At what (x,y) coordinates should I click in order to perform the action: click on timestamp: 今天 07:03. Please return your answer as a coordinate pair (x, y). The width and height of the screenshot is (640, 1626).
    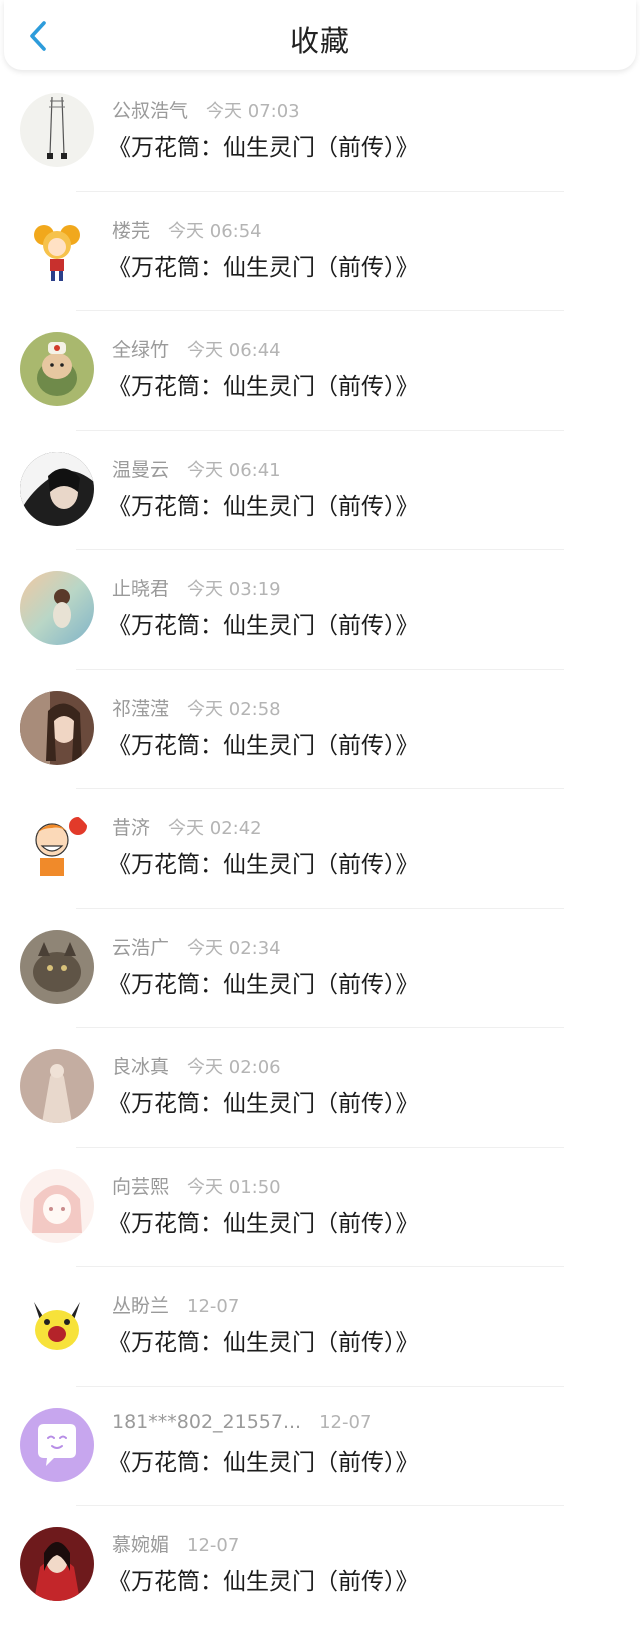
    Looking at the image, I should click on (253, 111).